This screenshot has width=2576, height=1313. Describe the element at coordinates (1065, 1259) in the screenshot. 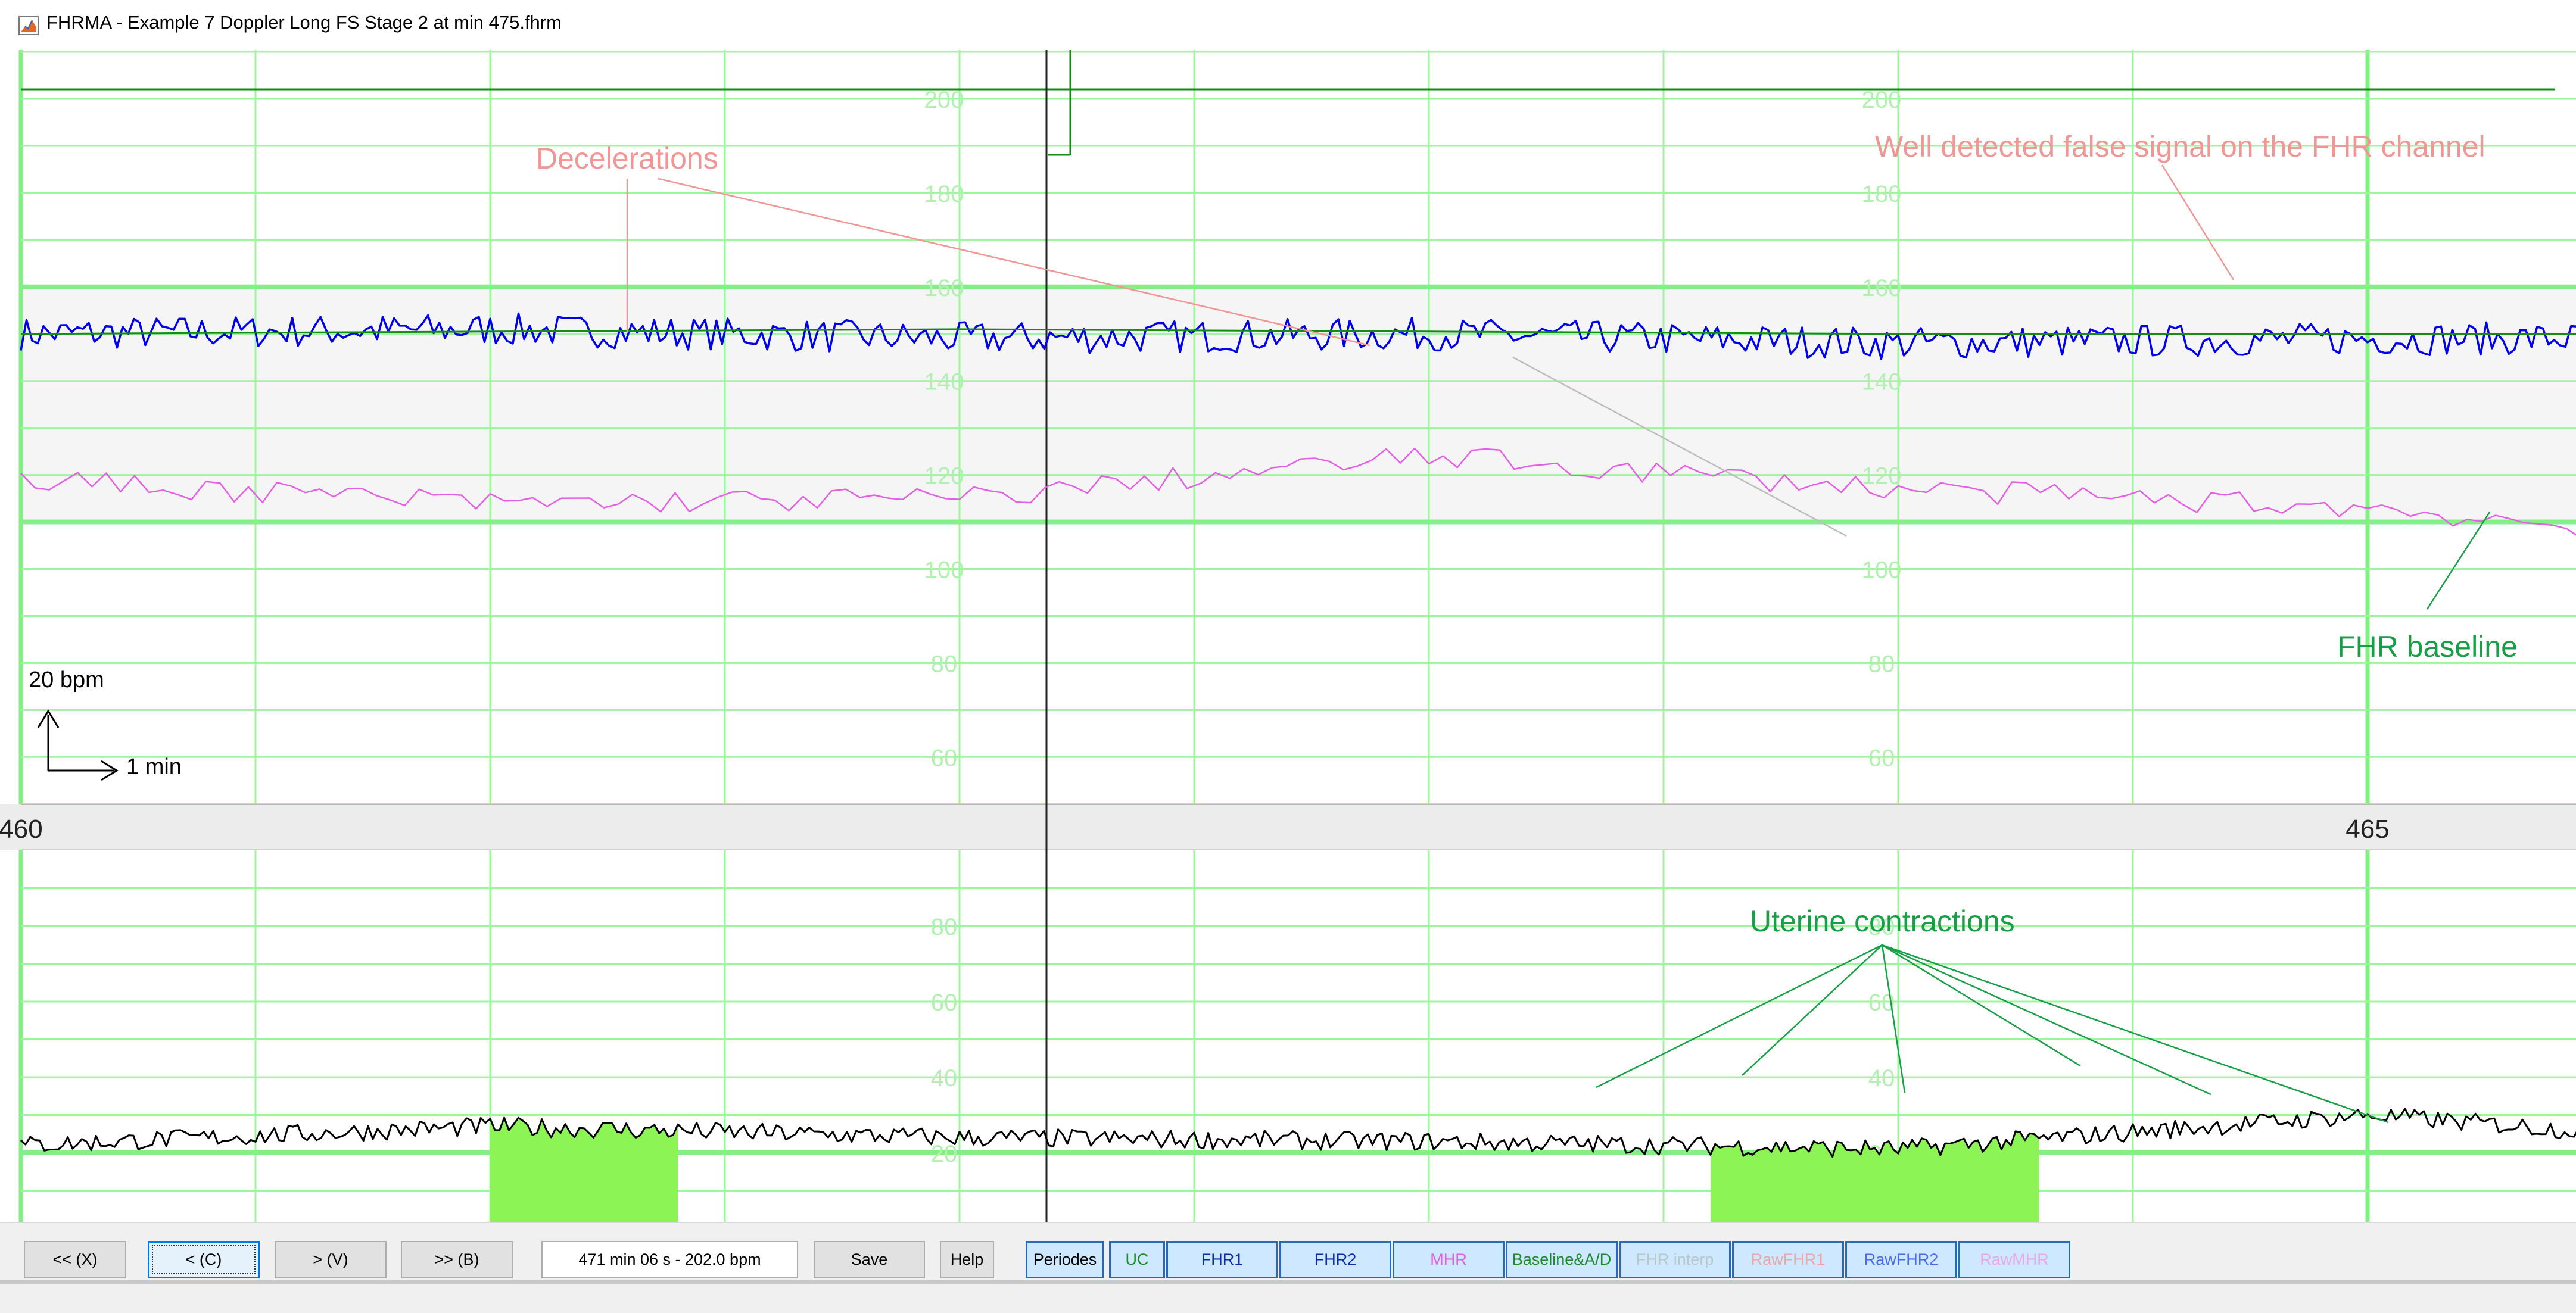

I see `toggle-periodes: Periodes` at that location.